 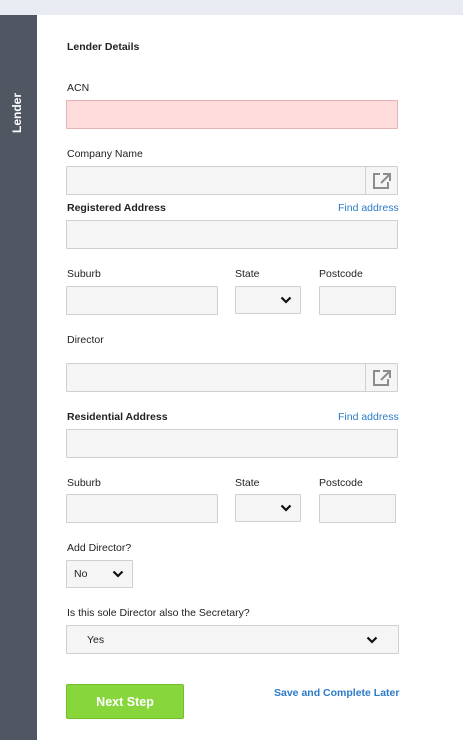 I want to click on residential-address-input, so click(x=232, y=443).